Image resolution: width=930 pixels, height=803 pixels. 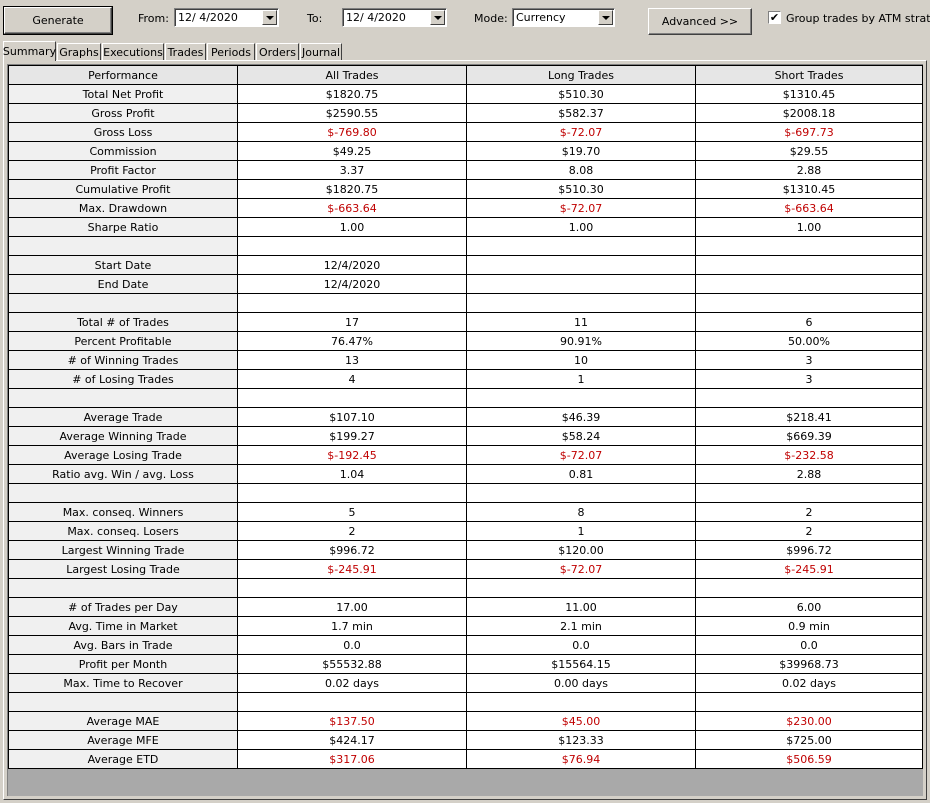 I want to click on table-cell: 1.00, so click(x=581, y=227).